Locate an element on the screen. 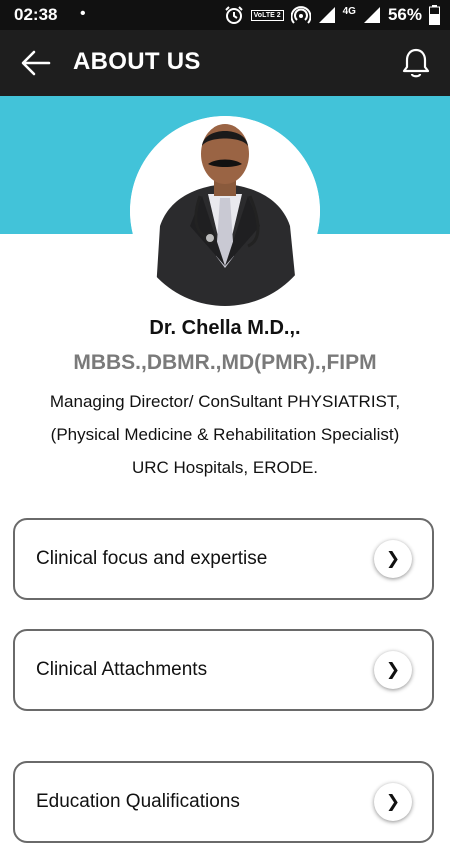  clinical-focus-card: Clinical focus and expertise ❯ is located at coordinates (223, 559).